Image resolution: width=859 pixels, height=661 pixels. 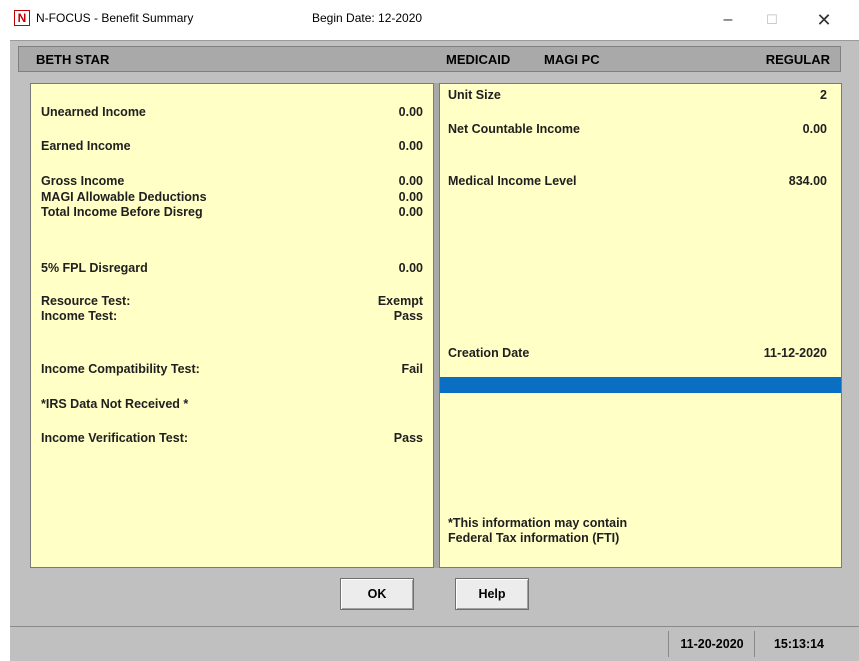 What do you see at coordinates (124, 197) in the screenshot?
I see `magi-deductions-label: MAGI Allowable Deductions` at bounding box center [124, 197].